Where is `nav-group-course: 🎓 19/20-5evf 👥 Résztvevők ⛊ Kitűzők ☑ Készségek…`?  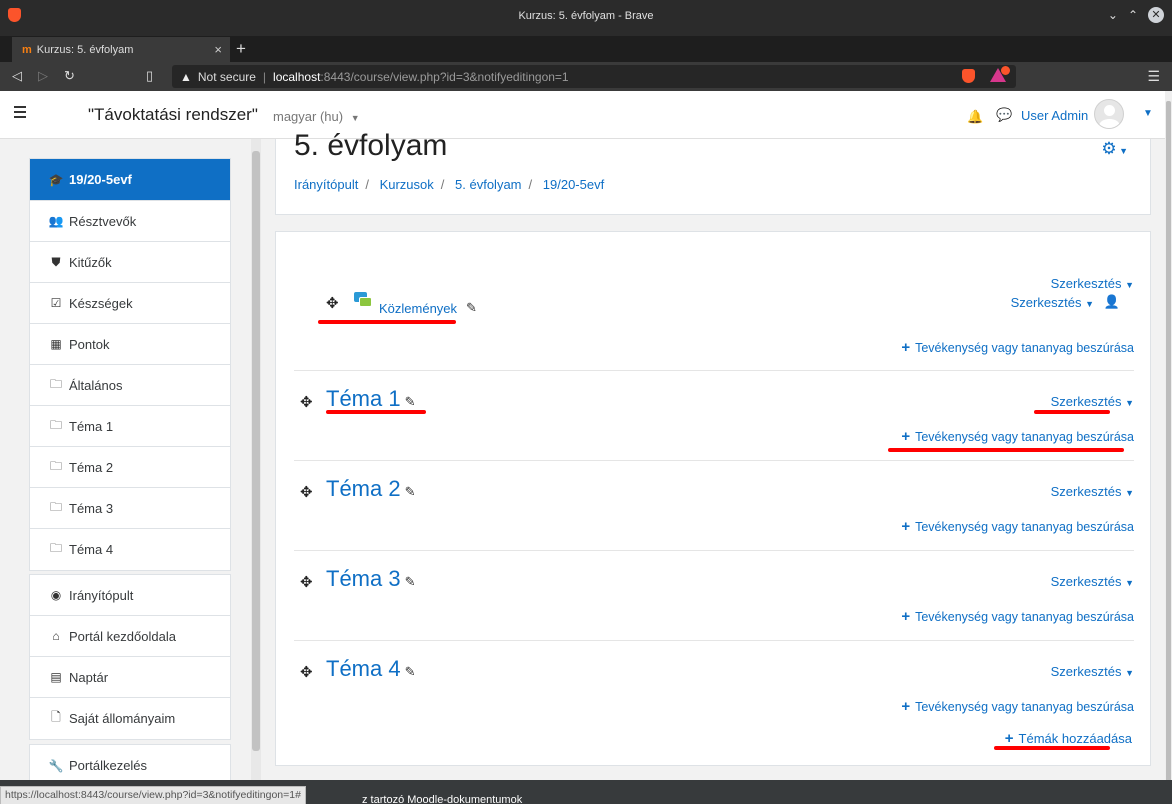
nav-group-course: 🎓 19/20-5evf 👥 Résztvevők ⛊ Kitűzők ☑ Készségek… is located at coordinates (130, 364).